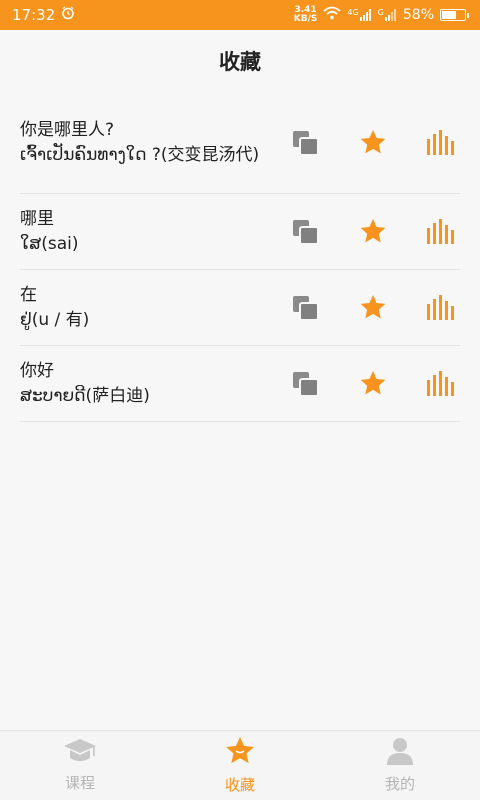 The width and height of the screenshot is (480, 800). What do you see at coordinates (400, 753) in the screenshot?
I see `user-icon` at bounding box center [400, 753].